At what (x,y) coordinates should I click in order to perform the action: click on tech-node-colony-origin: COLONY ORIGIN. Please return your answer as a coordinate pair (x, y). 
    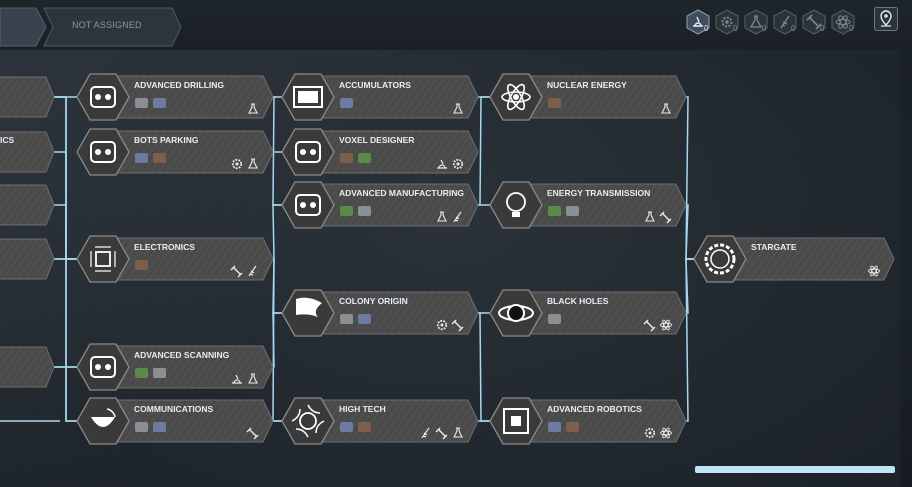
    Looking at the image, I should click on (380, 313).